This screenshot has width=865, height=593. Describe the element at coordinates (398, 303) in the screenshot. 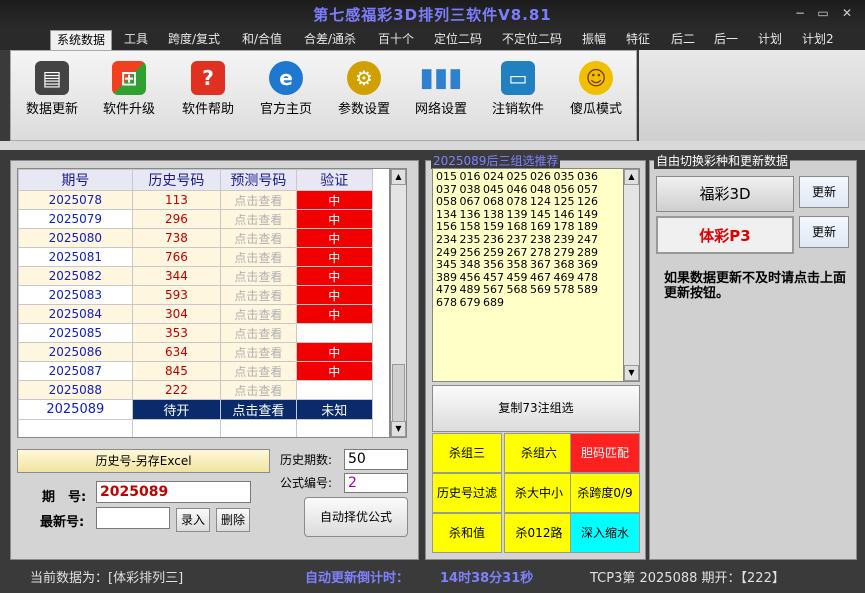

I see `table-scrollbar: ▲ ▼` at that location.